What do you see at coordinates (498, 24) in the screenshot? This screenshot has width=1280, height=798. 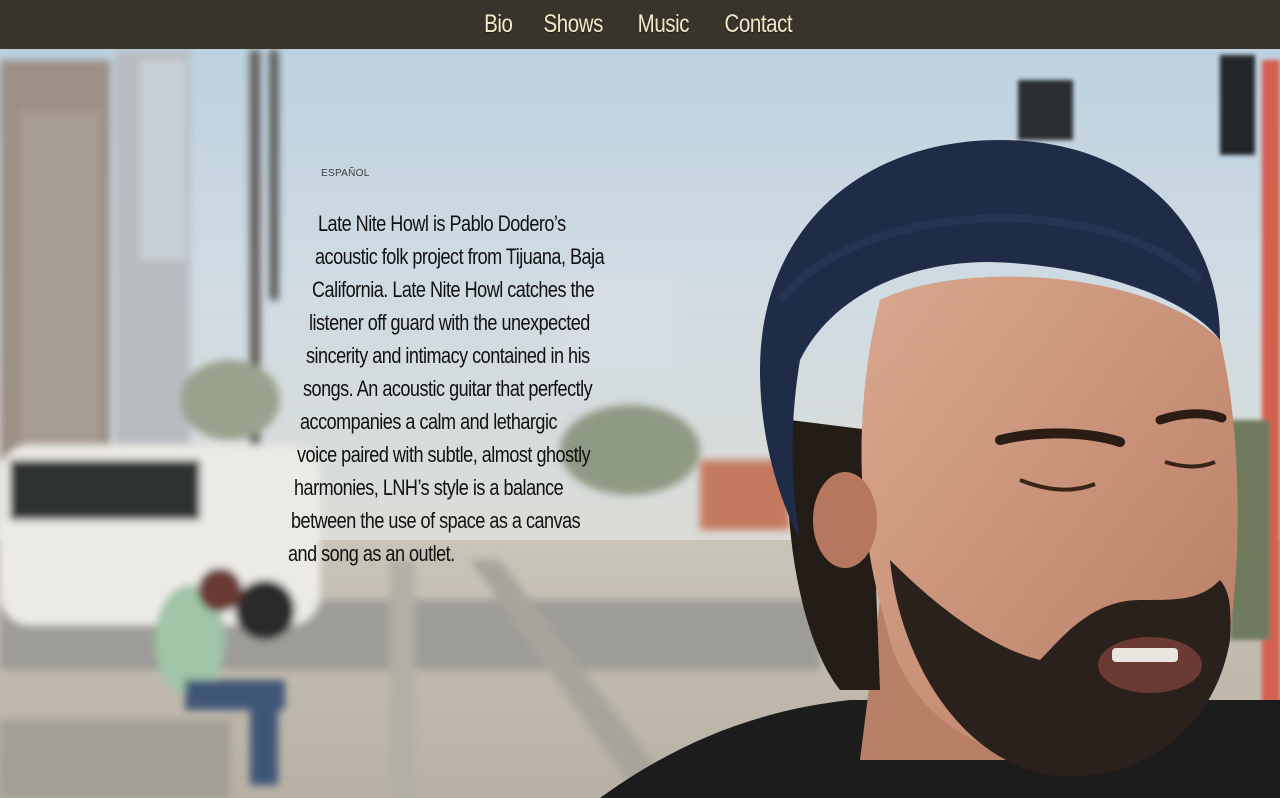 I see `nav-link-bio: Bio` at bounding box center [498, 24].